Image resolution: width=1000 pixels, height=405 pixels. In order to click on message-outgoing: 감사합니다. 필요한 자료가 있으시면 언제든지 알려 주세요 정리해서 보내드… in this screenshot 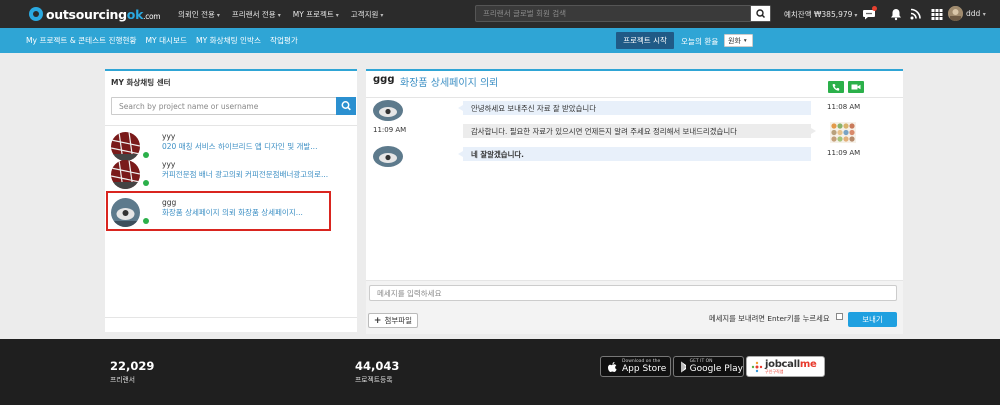, I will do `click(639, 131)`.